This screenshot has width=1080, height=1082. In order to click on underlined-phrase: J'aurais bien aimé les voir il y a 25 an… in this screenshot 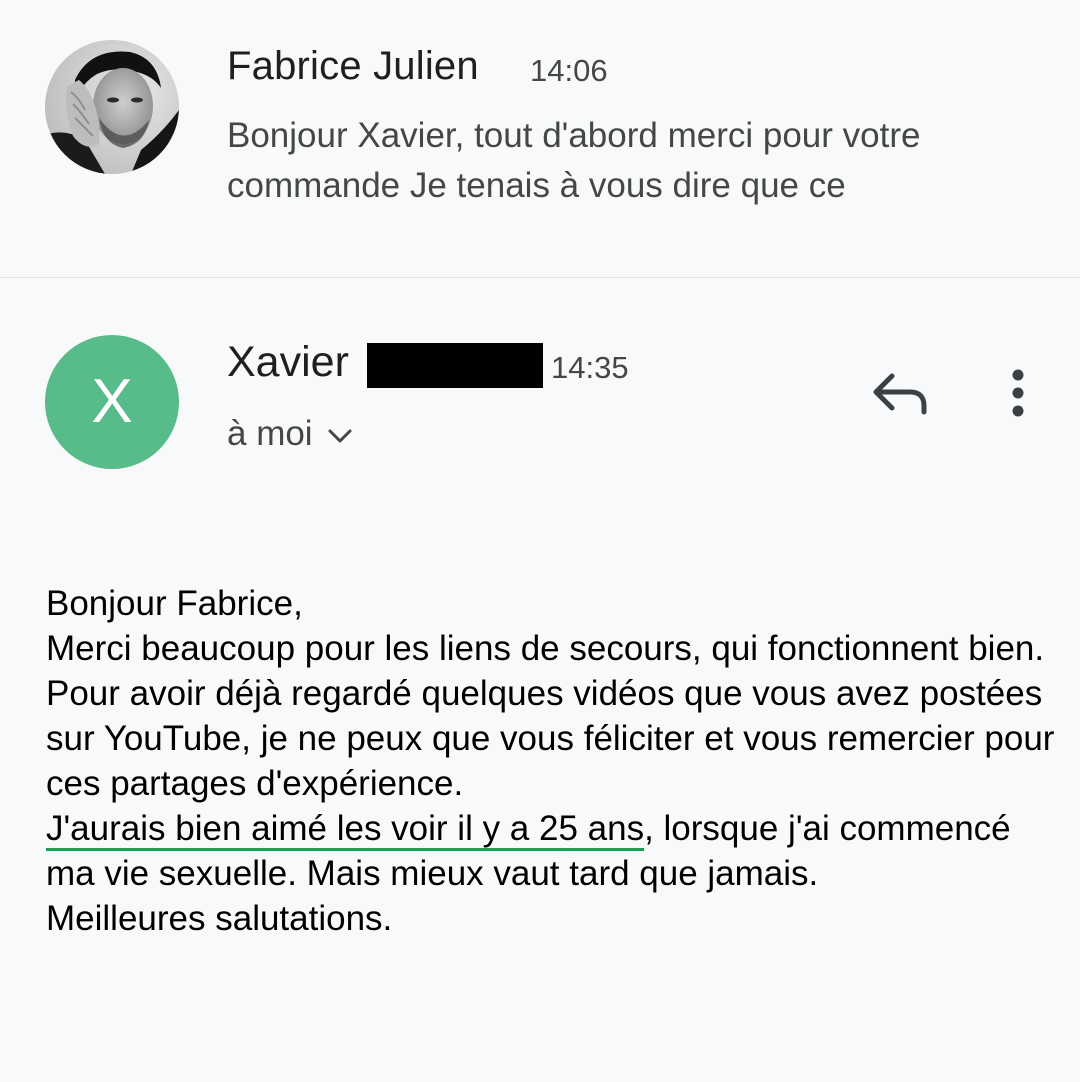, I will do `click(345, 828)`.